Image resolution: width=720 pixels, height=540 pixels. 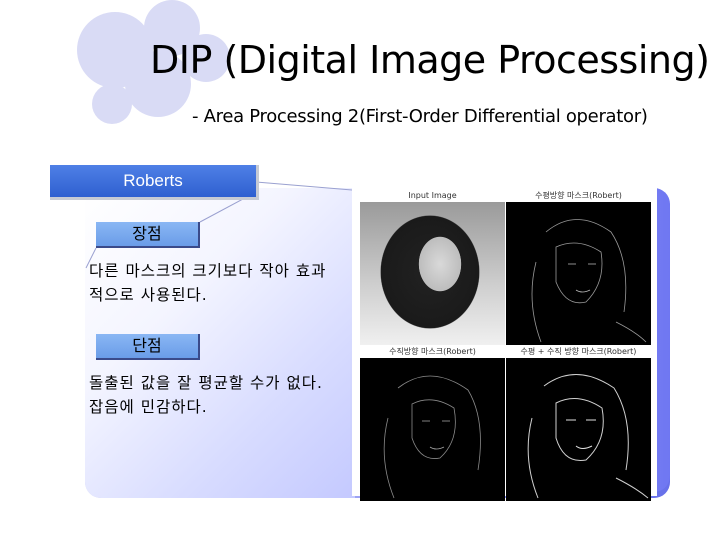 What do you see at coordinates (432, 195) in the screenshot?
I see `input-image-caption: Input Image` at bounding box center [432, 195].